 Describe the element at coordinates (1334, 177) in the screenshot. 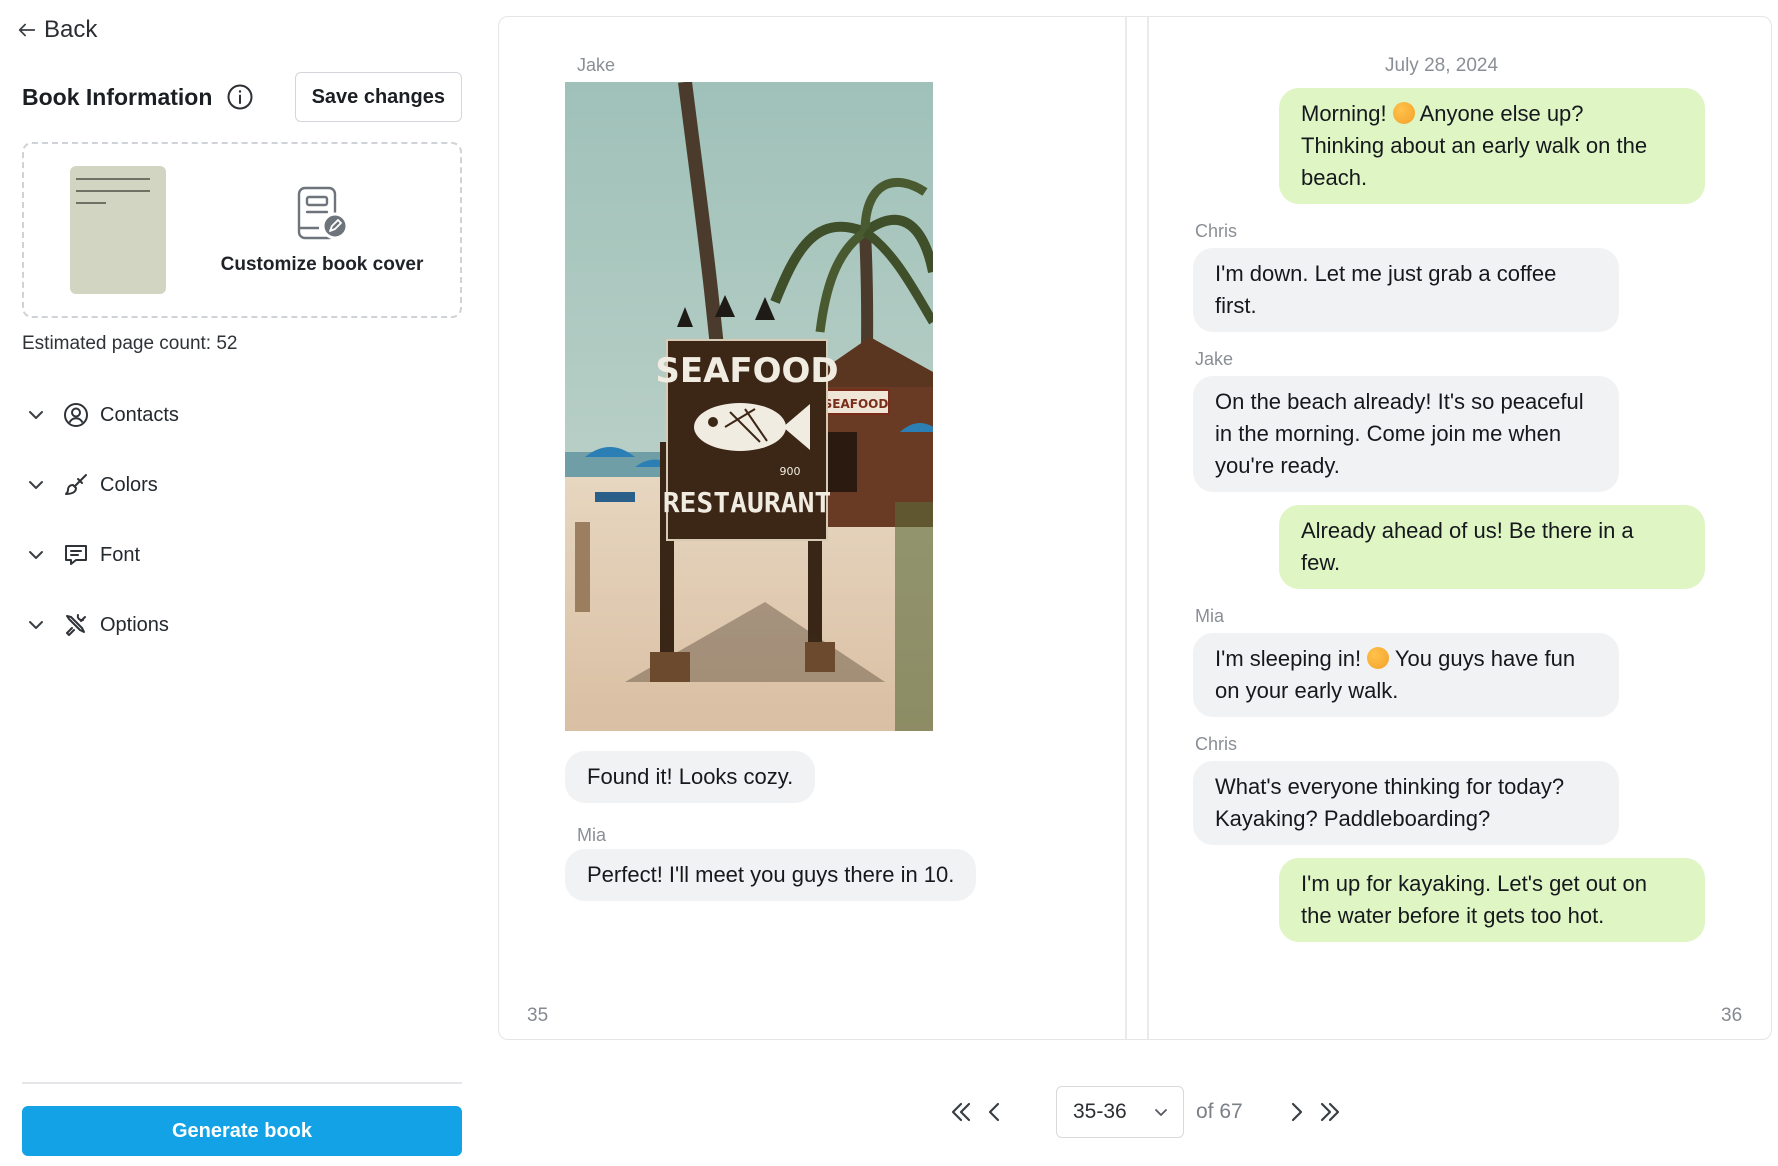

I see `message-text: beach.` at that location.